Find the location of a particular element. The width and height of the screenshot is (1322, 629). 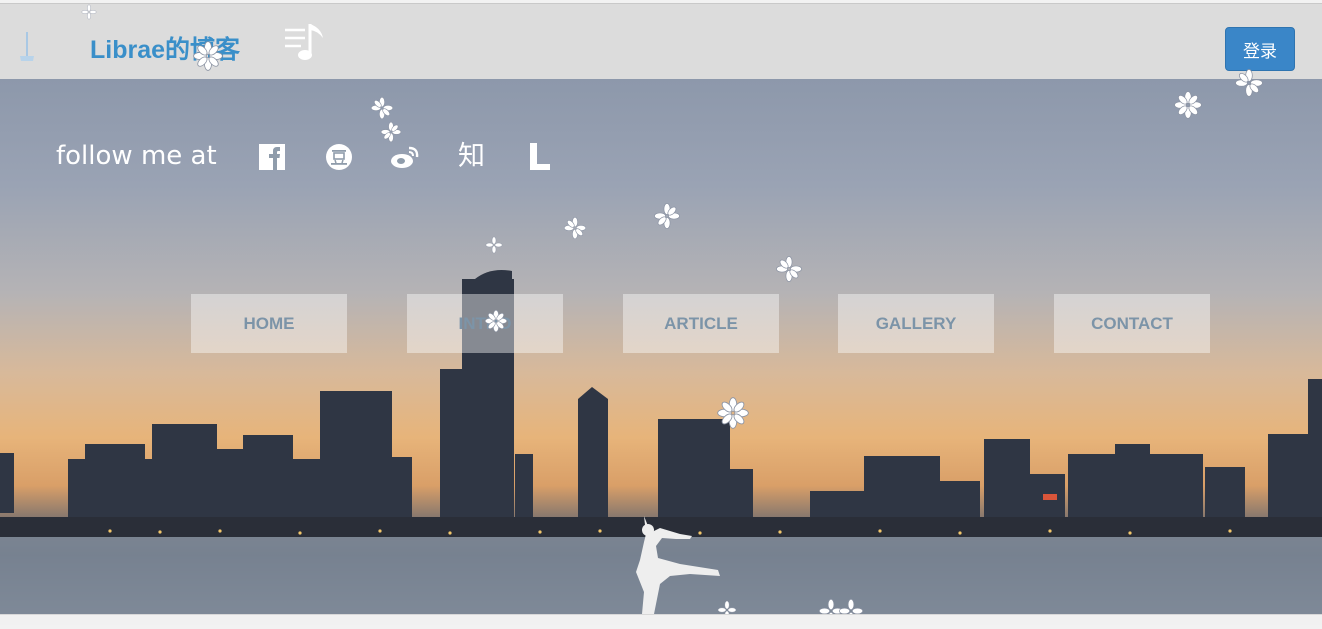

facebook-icon is located at coordinates (272, 157).